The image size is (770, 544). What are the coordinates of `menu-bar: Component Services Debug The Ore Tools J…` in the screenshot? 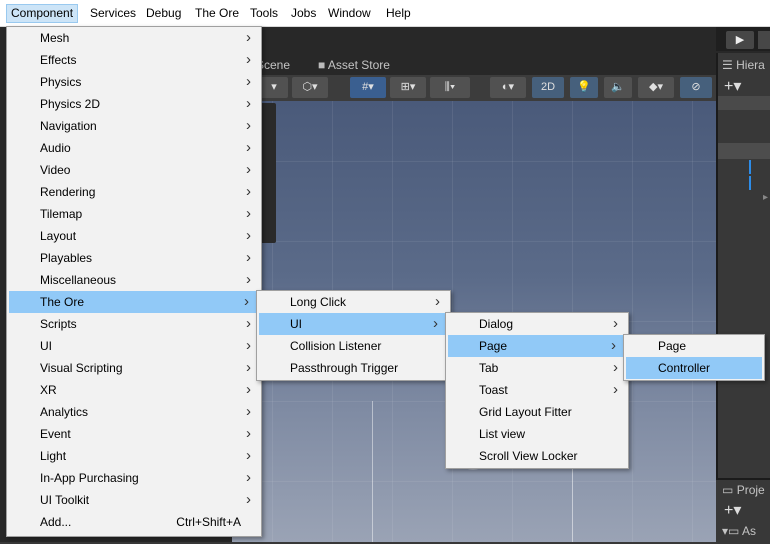 It's located at (385, 13).